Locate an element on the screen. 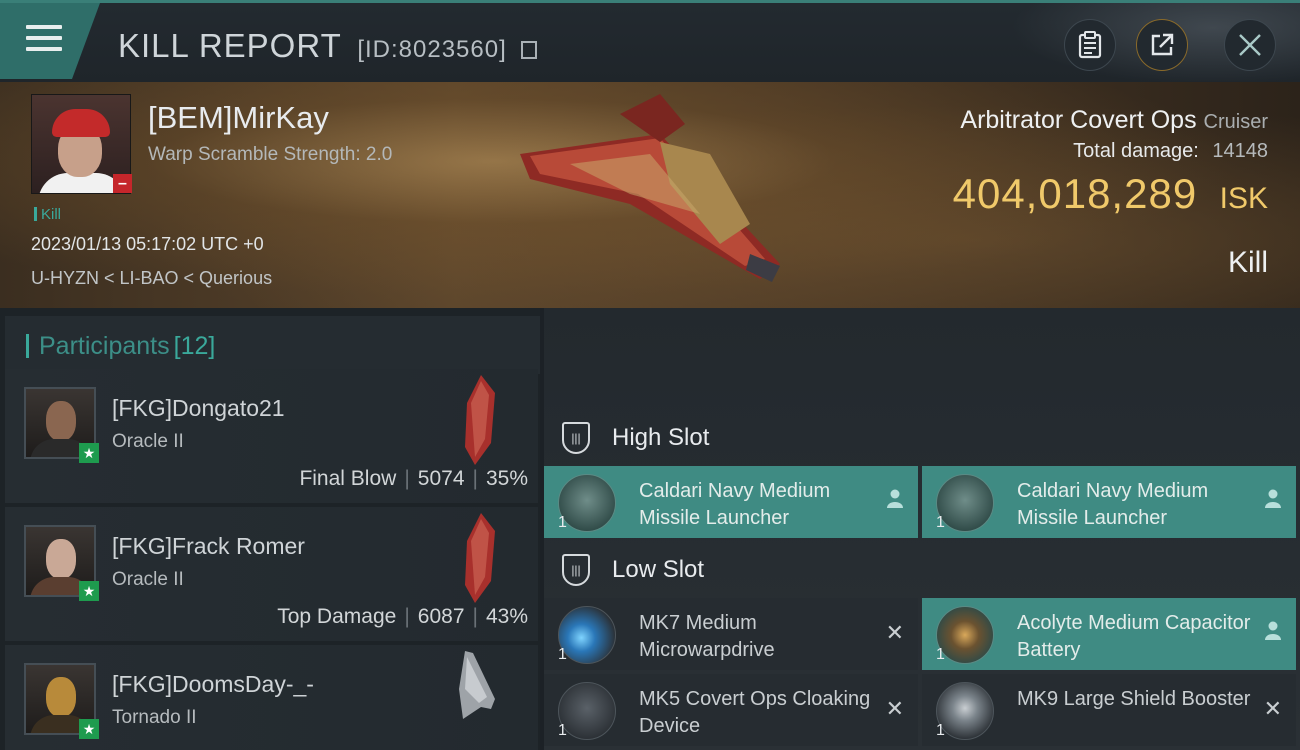 Image resolution: width=1300 pixels, height=750 pixels. share-button is located at coordinates (1162, 45).